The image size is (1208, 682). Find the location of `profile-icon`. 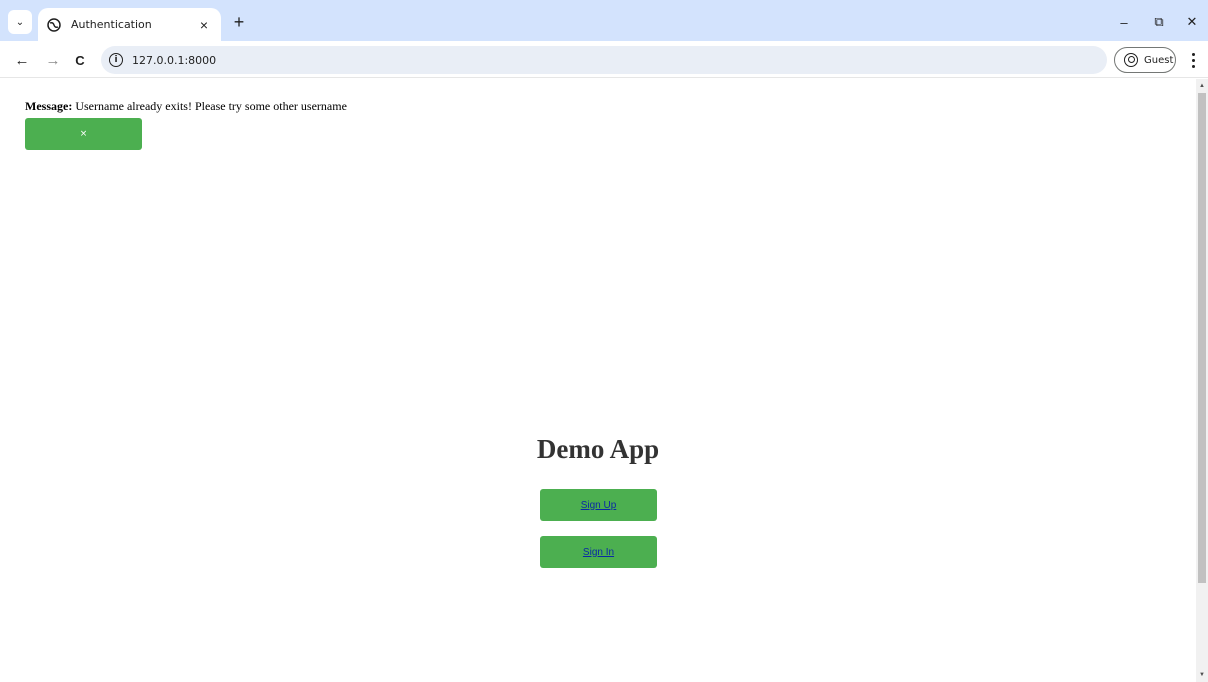

profile-icon is located at coordinates (1131, 60).